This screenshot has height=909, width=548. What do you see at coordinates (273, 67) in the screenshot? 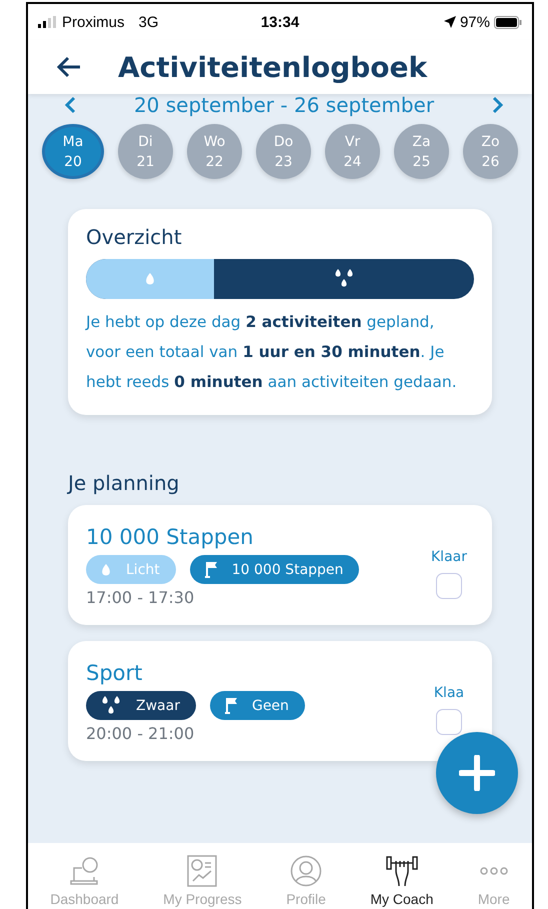
I see `page-title: Activiteitenlogboek` at bounding box center [273, 67].